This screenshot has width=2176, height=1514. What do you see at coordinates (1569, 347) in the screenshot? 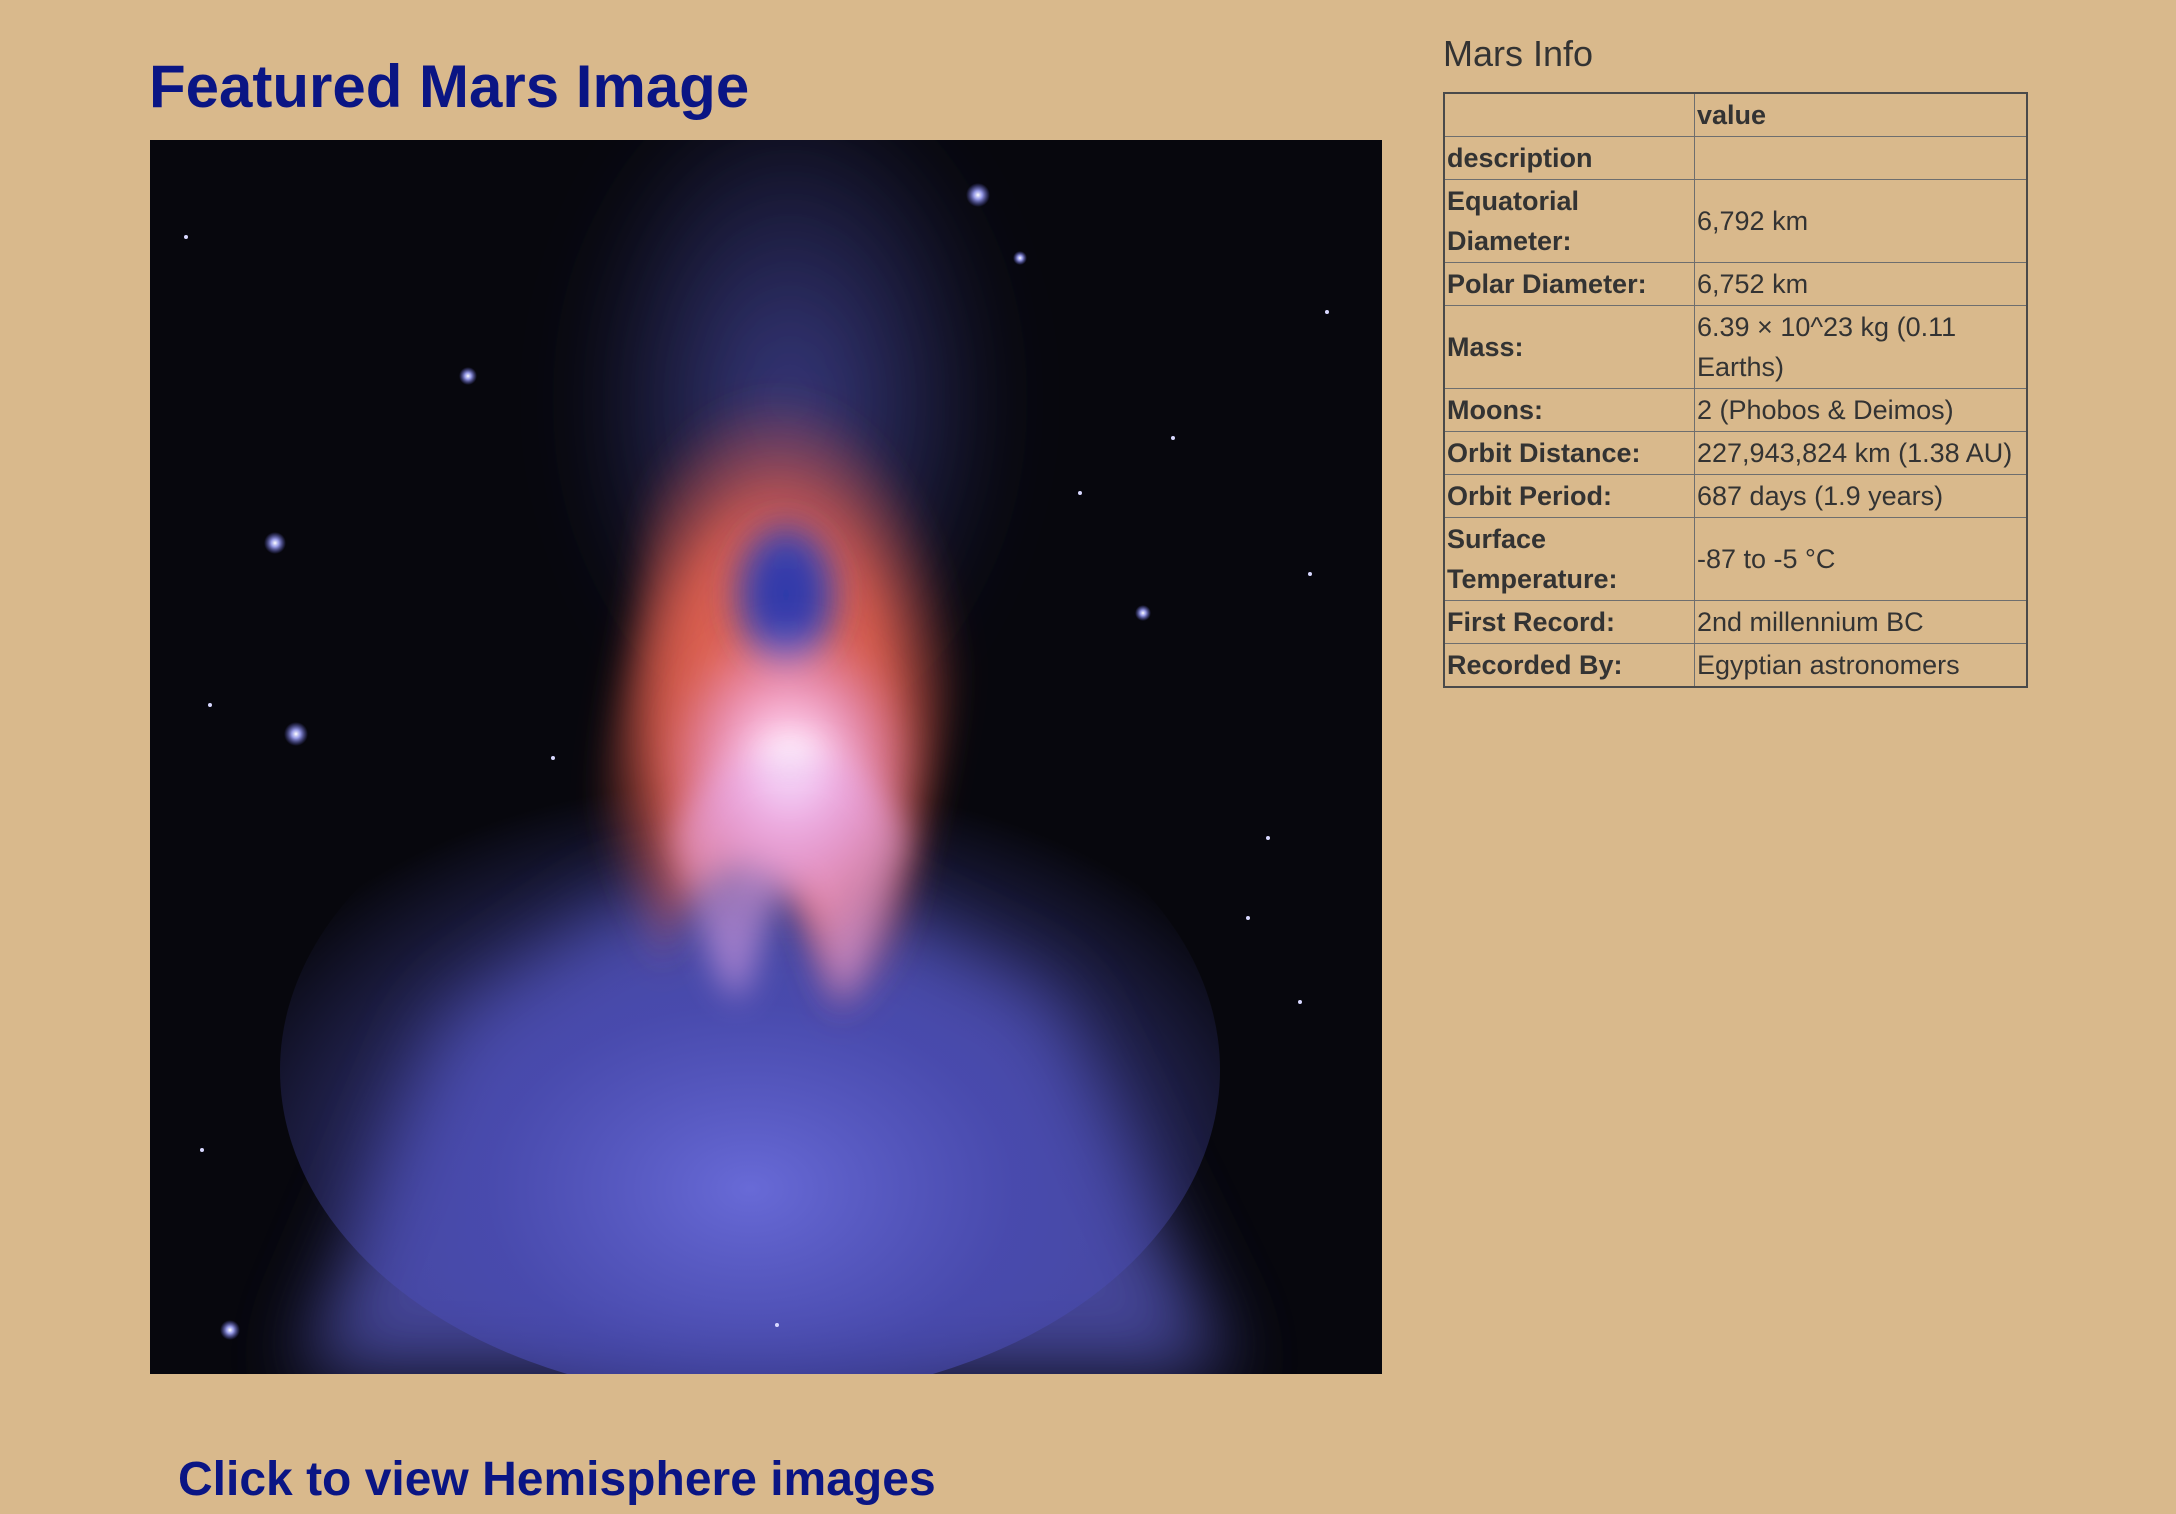
I see `row-label: Mass:` at bounding box center [1569, 347].